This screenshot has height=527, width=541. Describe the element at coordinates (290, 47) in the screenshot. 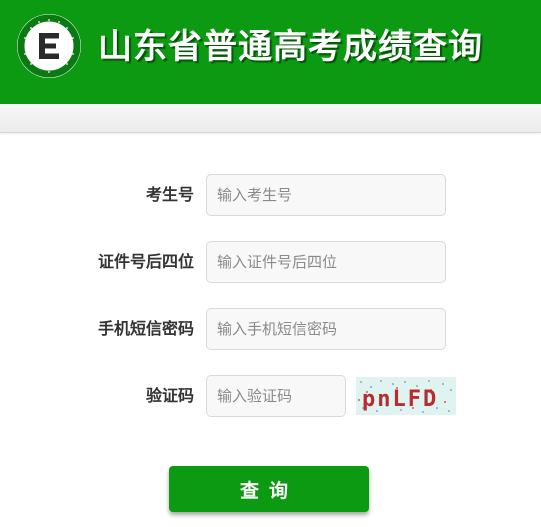

I see `page-title: 山东省普通高考成绩查询` at that location.